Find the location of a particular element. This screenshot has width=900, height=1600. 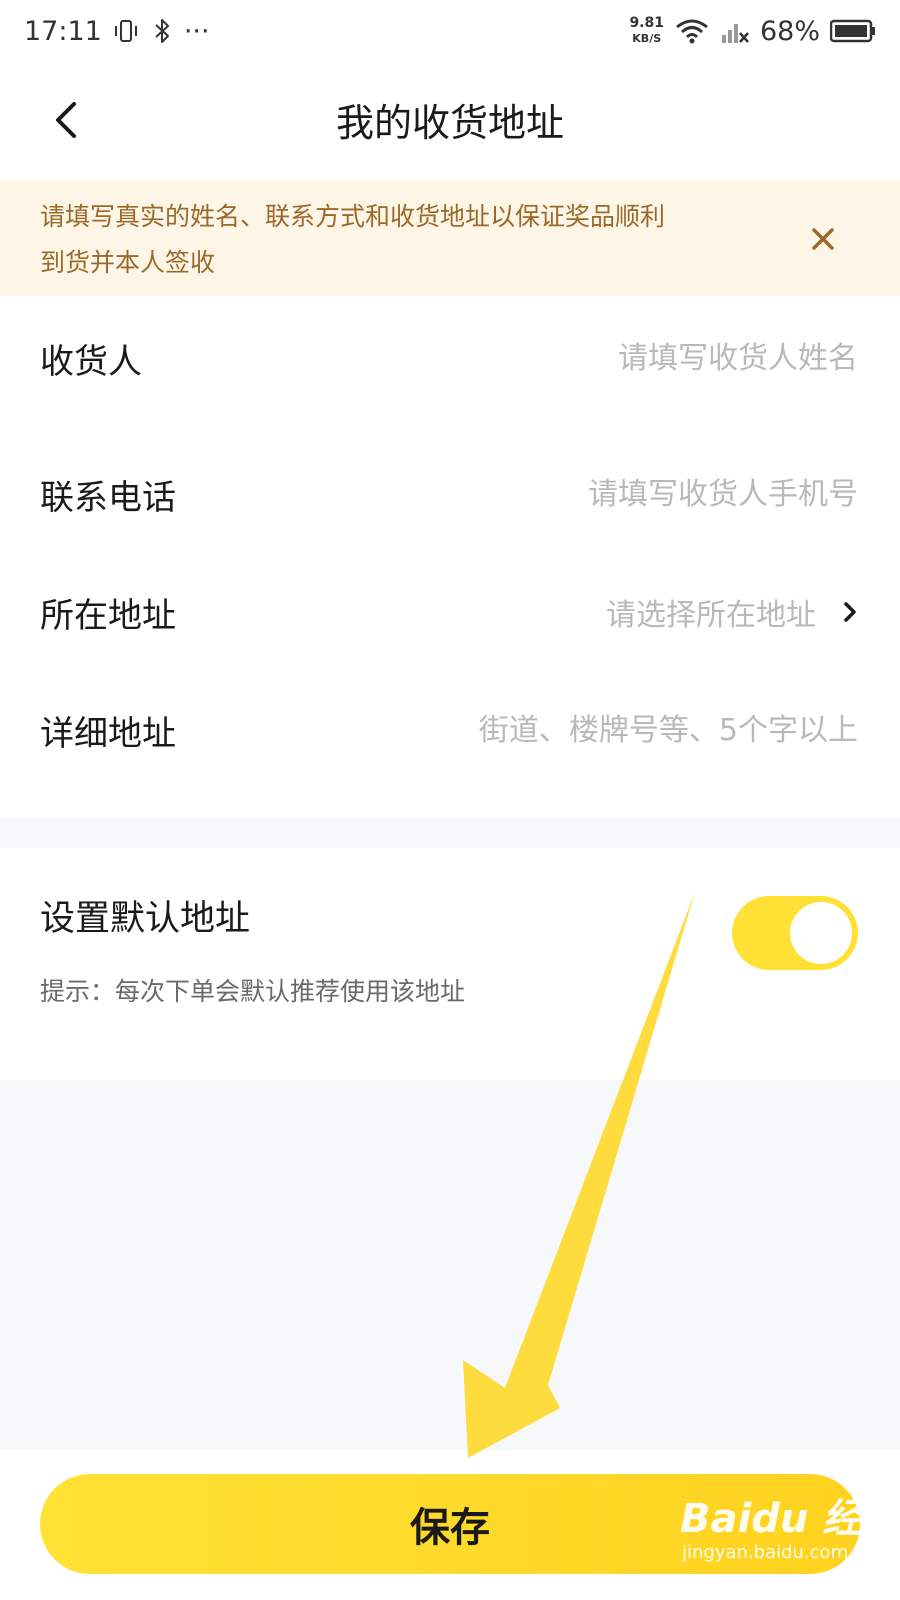

status-bar: 17:11 ··· 9.81 KB/S 68% is located at coordinates (450, 31).